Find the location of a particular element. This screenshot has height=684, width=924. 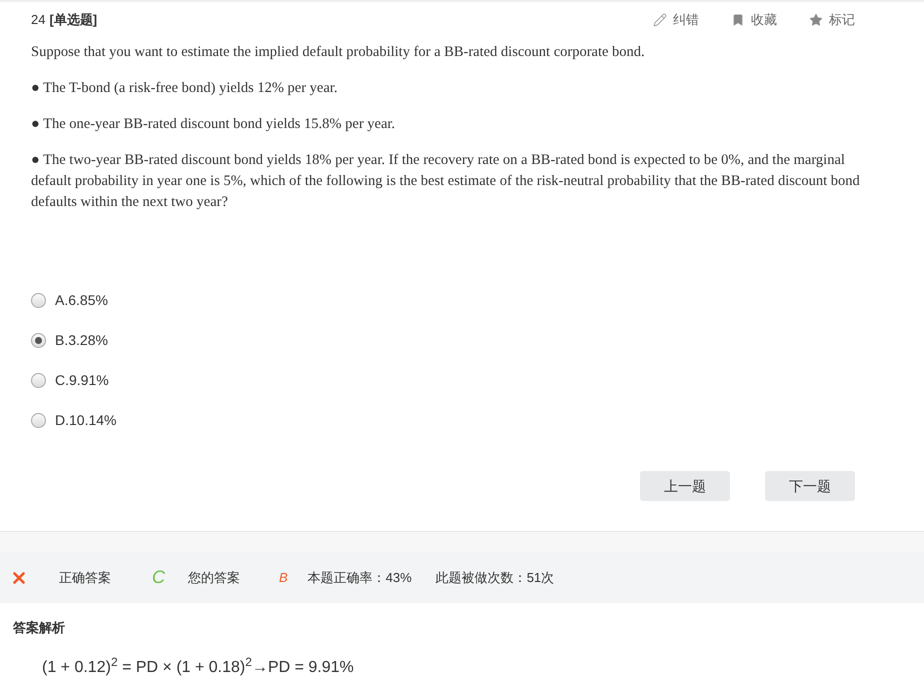

attempt-count: 此题被做次数：51次 is located at coordinates (495, 577).